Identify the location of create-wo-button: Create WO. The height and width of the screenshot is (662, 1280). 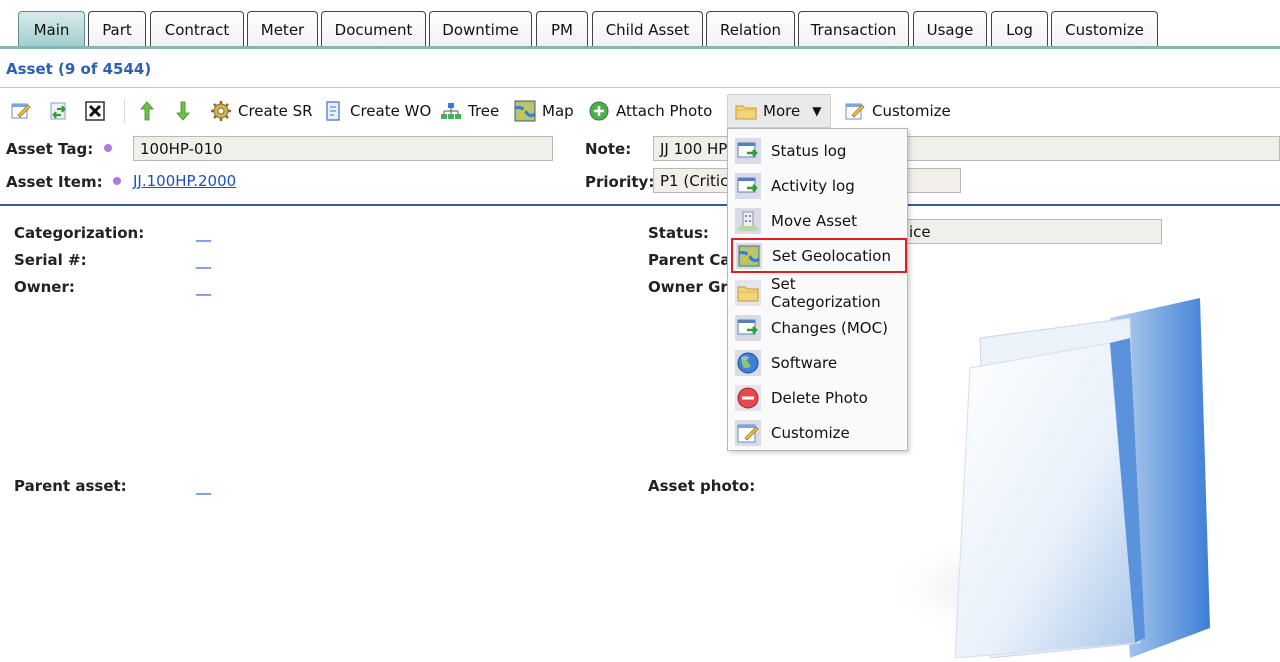
(376, 111).